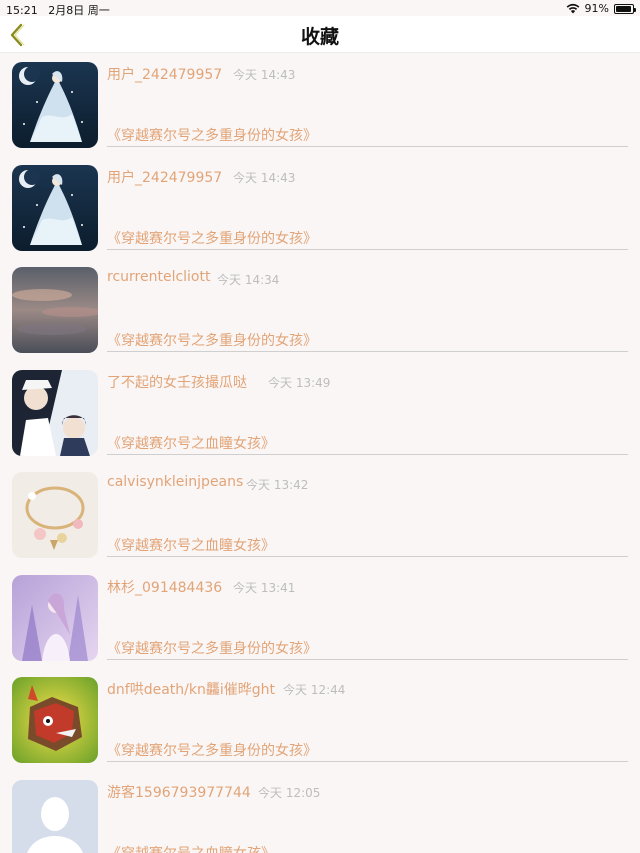 The height and width of the screenshot is (853, 640). Describe the element at coordinates (248, 280) in the screenshot. I see `timestamp: 今天 14:34` at that location.